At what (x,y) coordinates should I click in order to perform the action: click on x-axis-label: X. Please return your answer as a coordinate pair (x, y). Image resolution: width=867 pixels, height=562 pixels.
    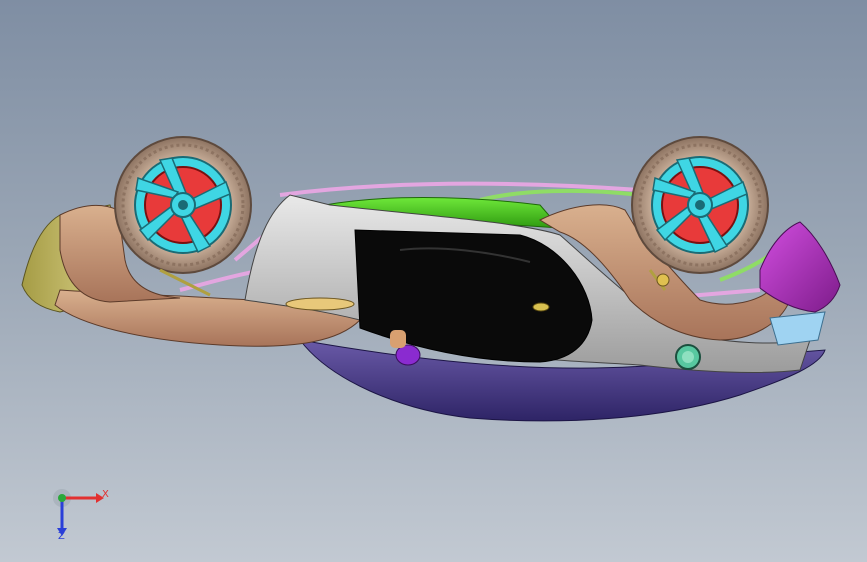
    Looking at the image, I should click on (105, 494).